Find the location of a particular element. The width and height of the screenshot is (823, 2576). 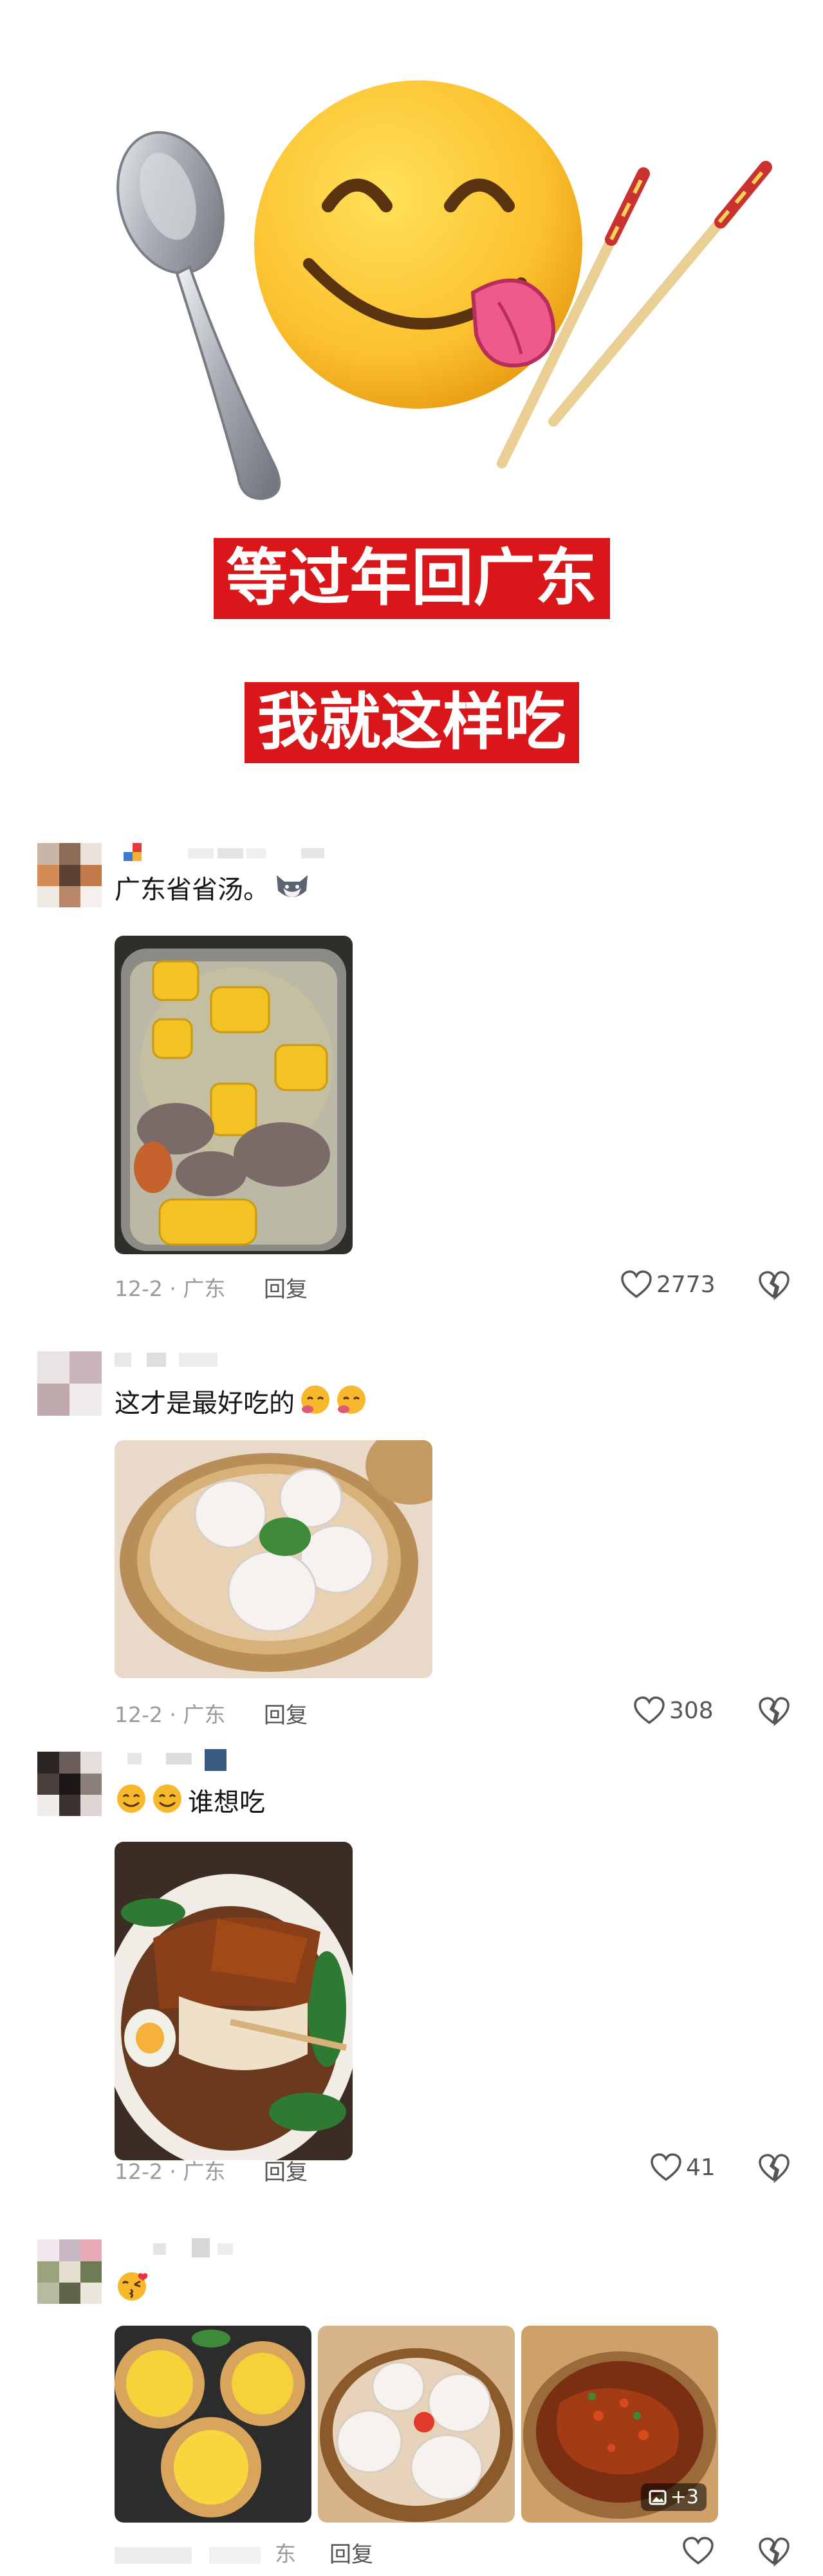

like-count: 308 is located at coordinates (691, 1710).